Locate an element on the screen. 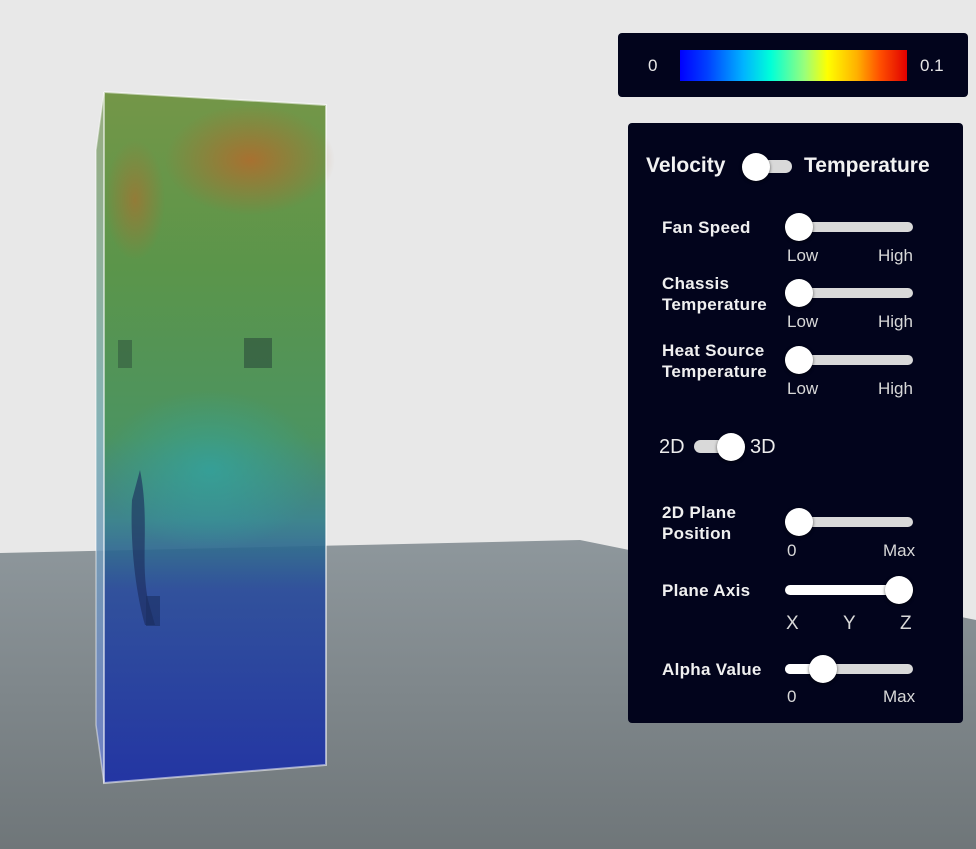 This screenshot has width=976, height=849. color-scale-min-label: 0 is located at coordinates (653, 65).